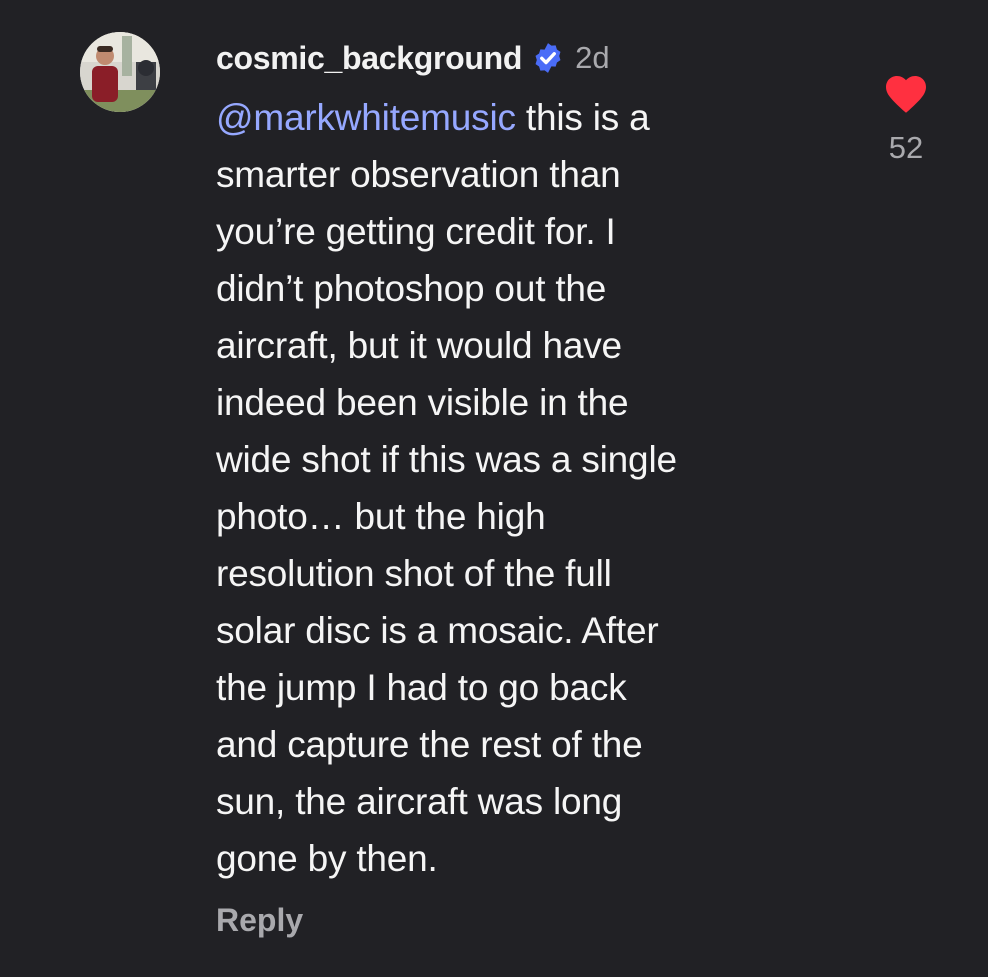  I want to click on comment-line: resolution shot of the full, so click(414, 573).